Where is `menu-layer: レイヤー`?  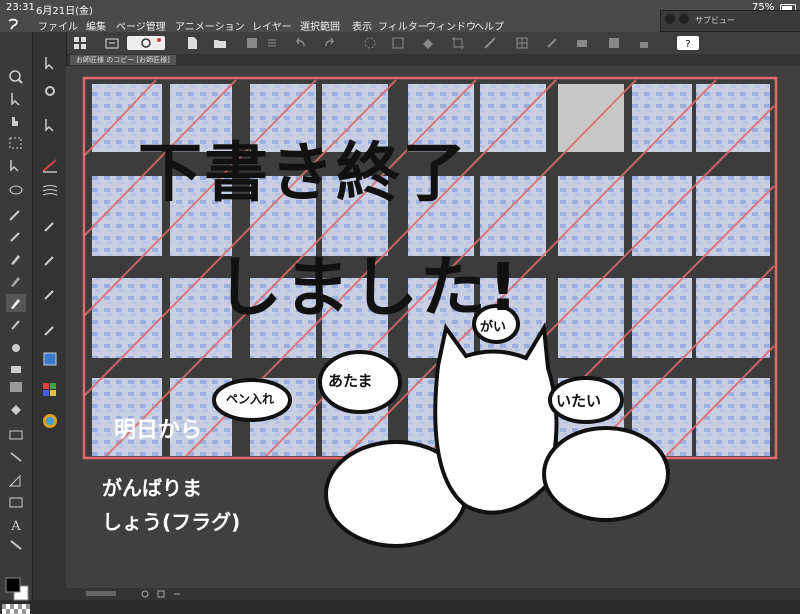
menu-layer: レイヤー is located at coordinates (272, 25).